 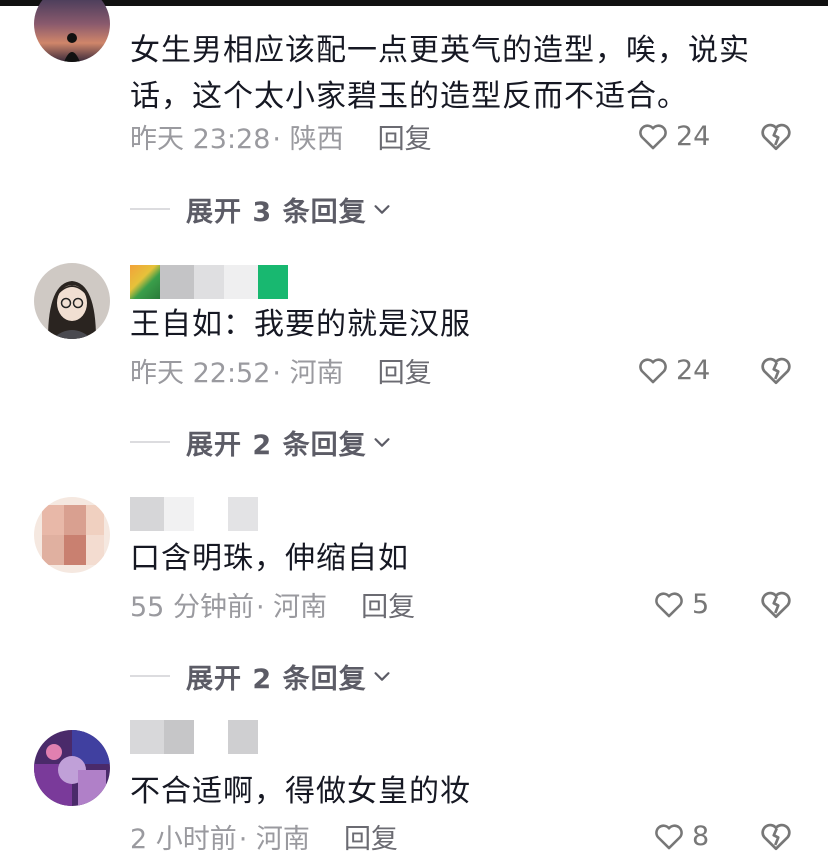 What do you see at coordinates (300, 324) in the screenshot?
I see `comment-text: 王自如：我要的就是汉服` at bounding box center [300, 324].